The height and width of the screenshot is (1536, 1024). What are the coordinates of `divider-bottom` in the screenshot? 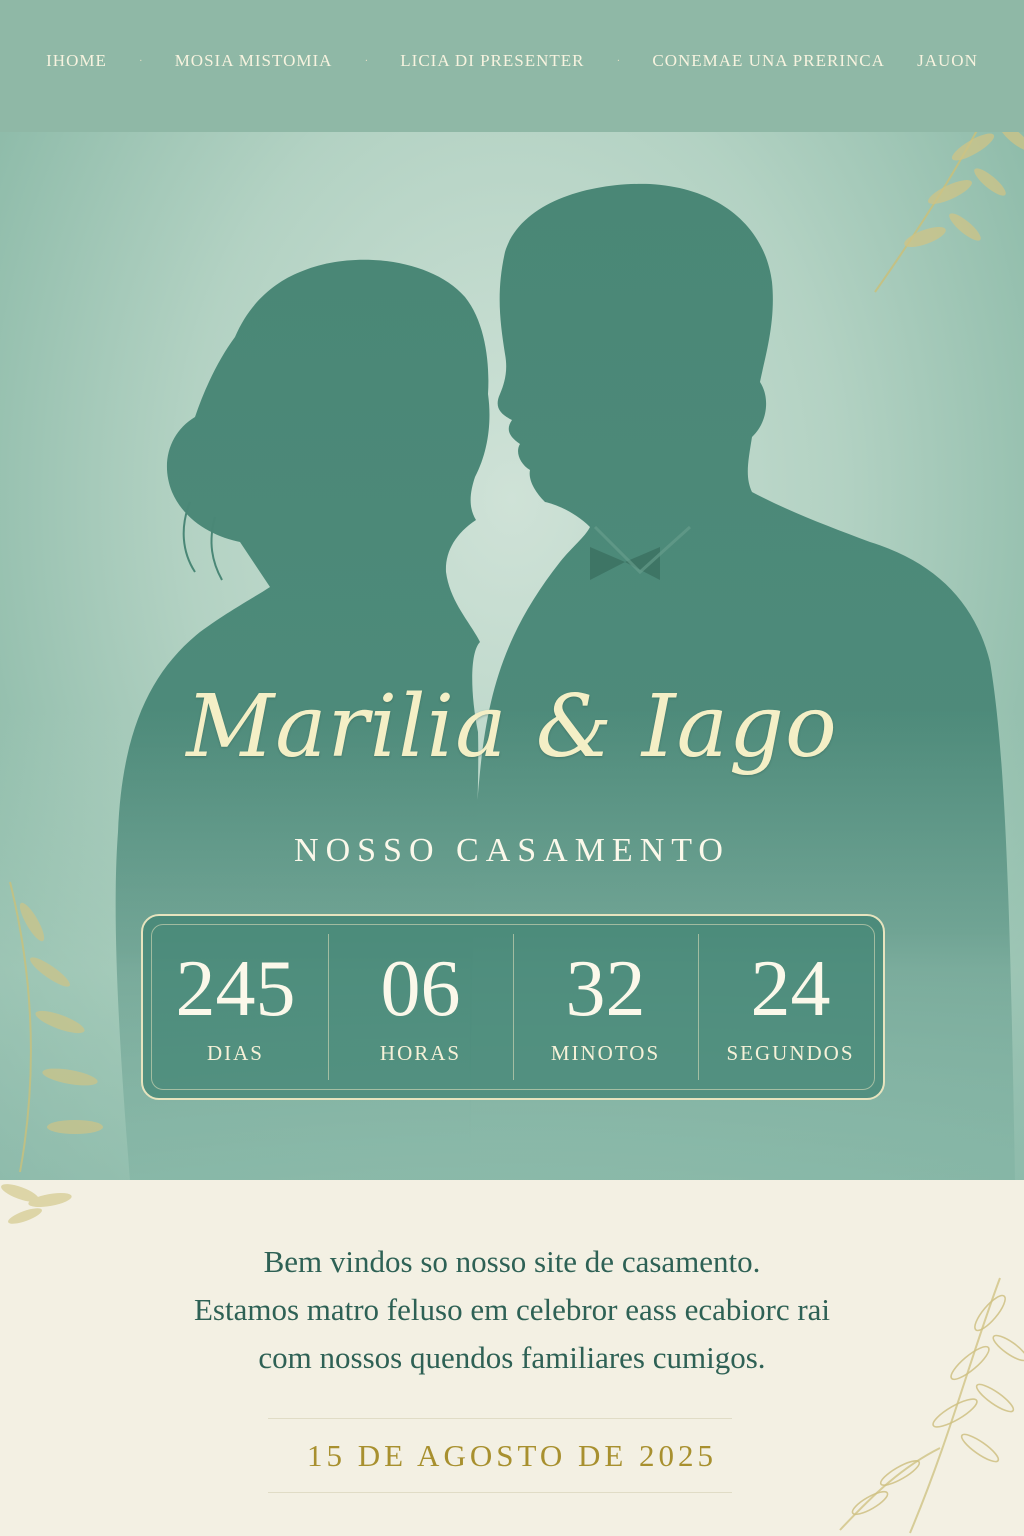 It's located at (500, 1492).